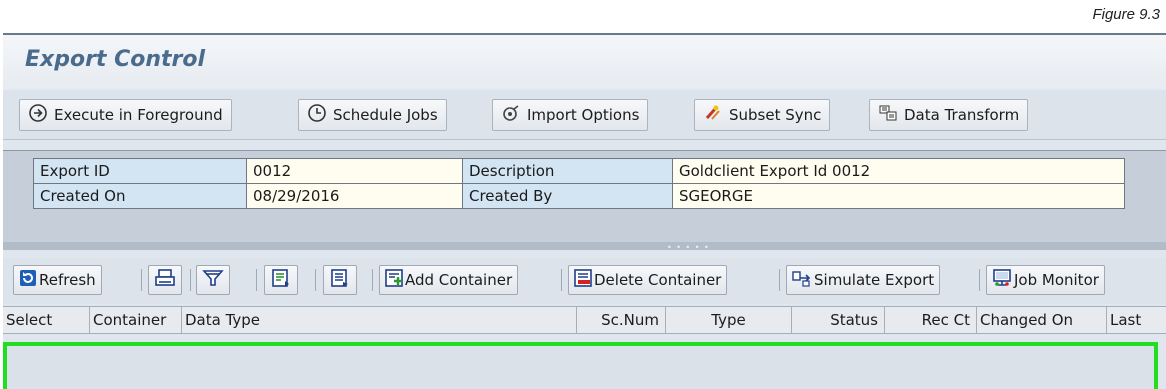 This screenshot has width=1166, height=389. I want to click on delete-container-icon, so click(583, 280).